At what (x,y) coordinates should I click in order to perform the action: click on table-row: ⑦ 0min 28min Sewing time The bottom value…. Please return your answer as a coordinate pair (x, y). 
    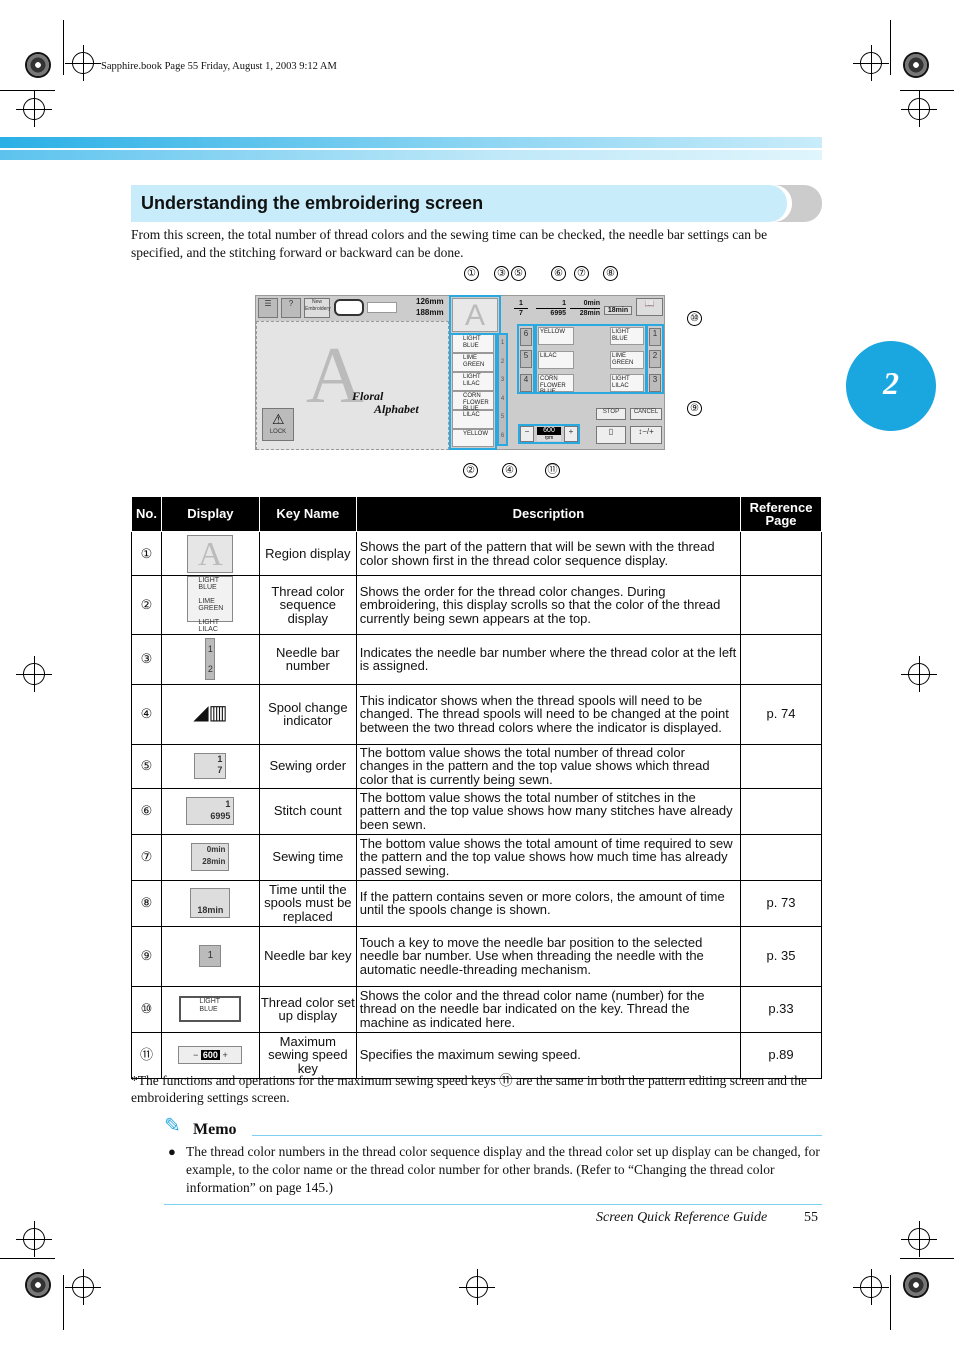
    Looking at the image, I should click on (476, 857).